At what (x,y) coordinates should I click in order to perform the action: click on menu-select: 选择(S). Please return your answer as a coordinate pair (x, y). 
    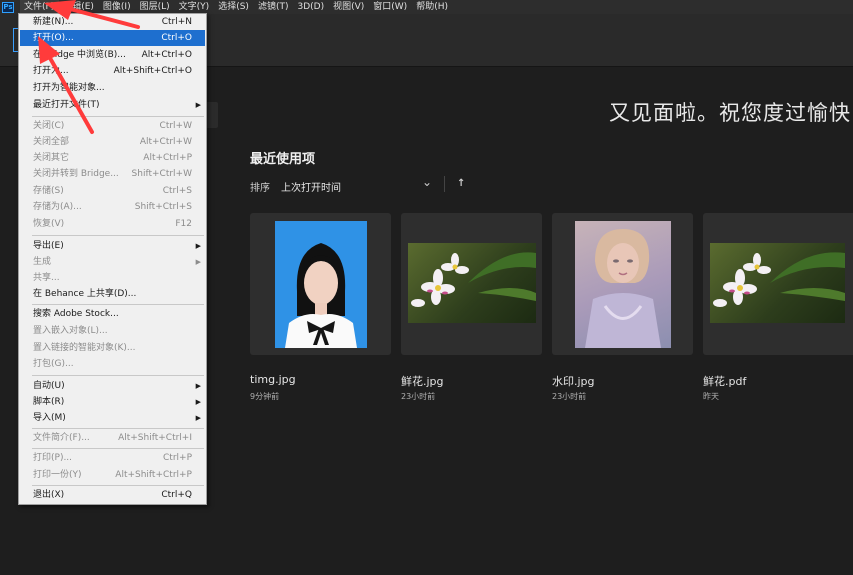
    Looking at the image, I should click on (234, 7).